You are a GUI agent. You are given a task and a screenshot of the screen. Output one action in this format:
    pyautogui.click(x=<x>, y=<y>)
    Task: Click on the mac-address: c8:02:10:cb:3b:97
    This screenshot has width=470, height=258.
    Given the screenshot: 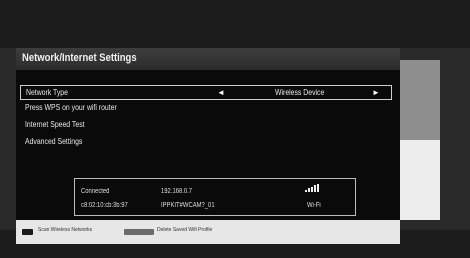 What is the action you would take?
    pyautogui.click(x=104, y=205)
    